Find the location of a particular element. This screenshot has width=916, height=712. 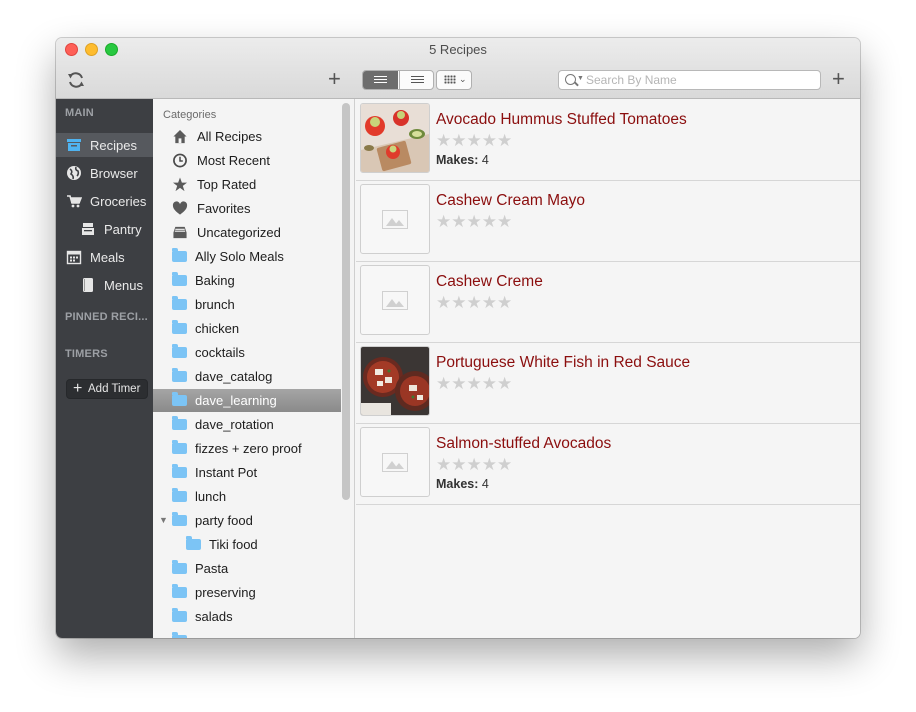

sidebar-item-label: Groceries is located at coordinates (118, 201).